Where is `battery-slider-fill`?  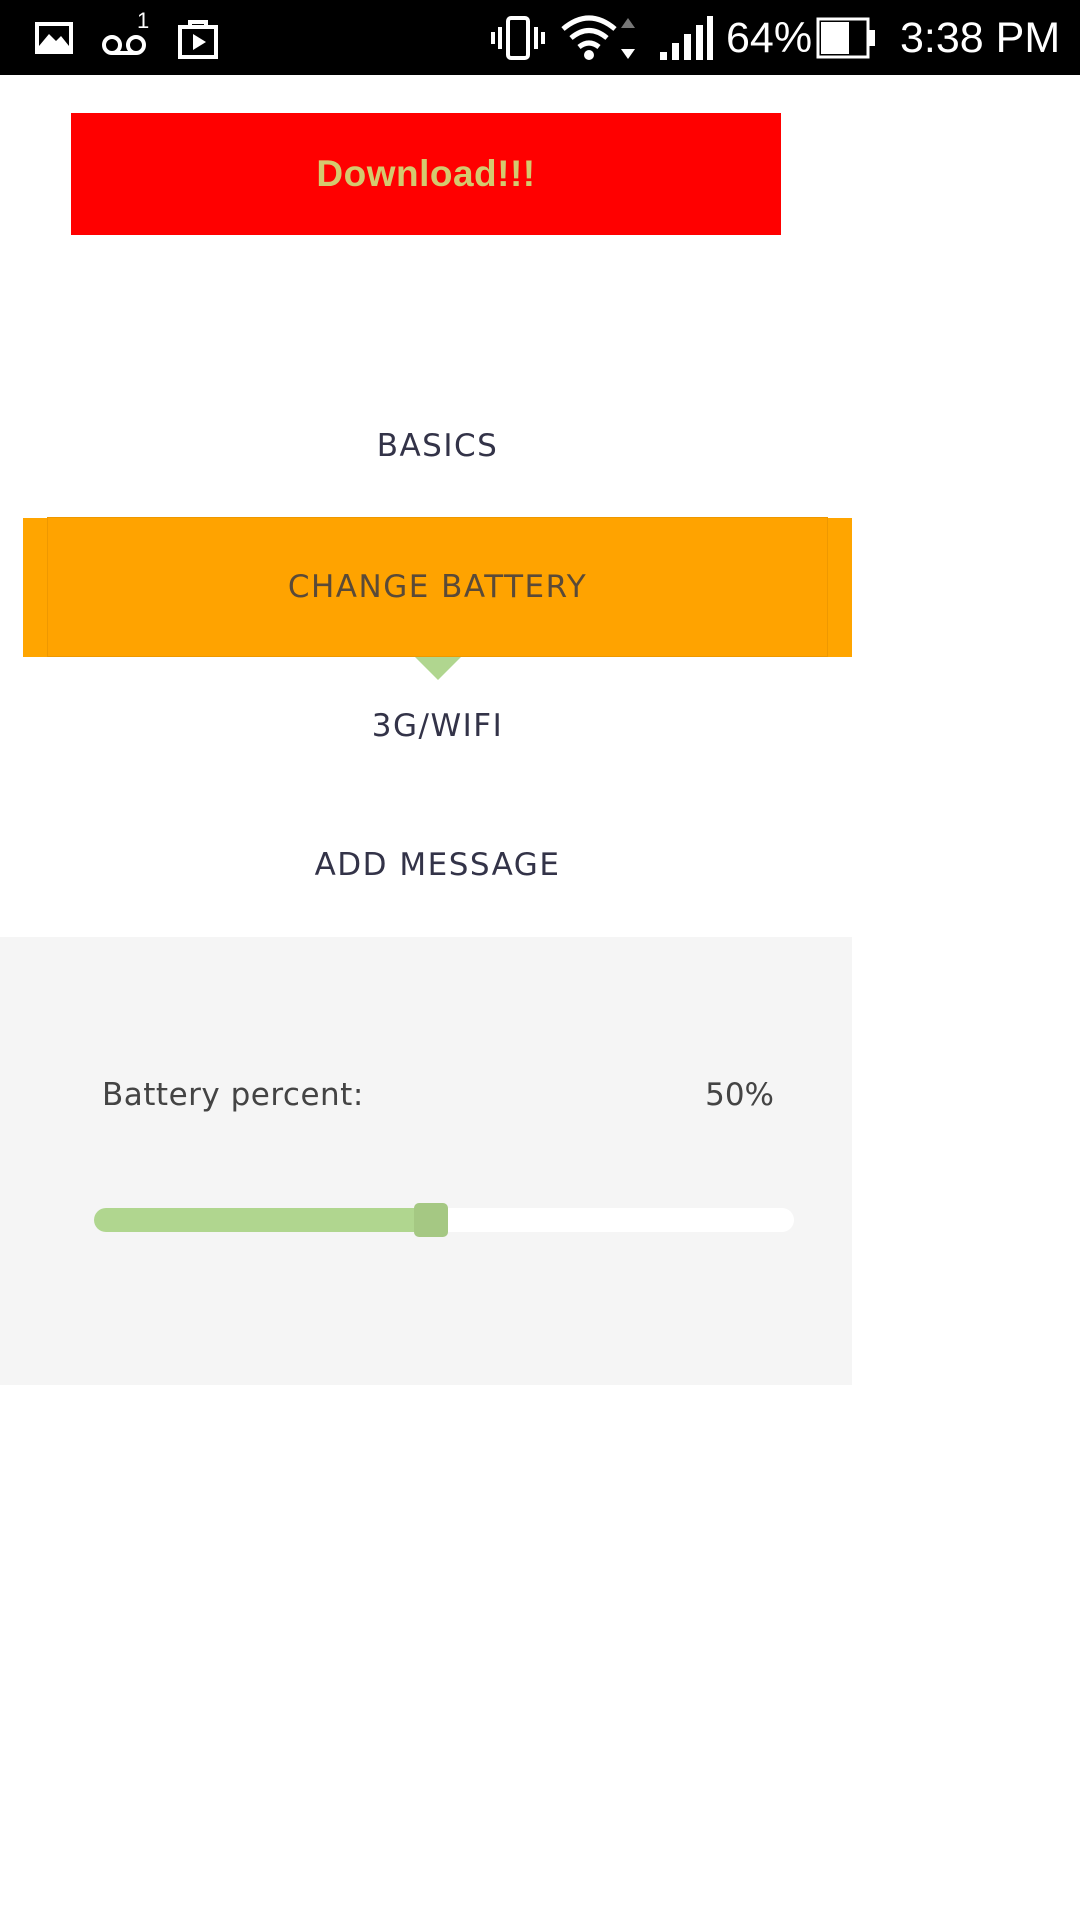
battery-slider-fill is located at coordinates (262, 1220).